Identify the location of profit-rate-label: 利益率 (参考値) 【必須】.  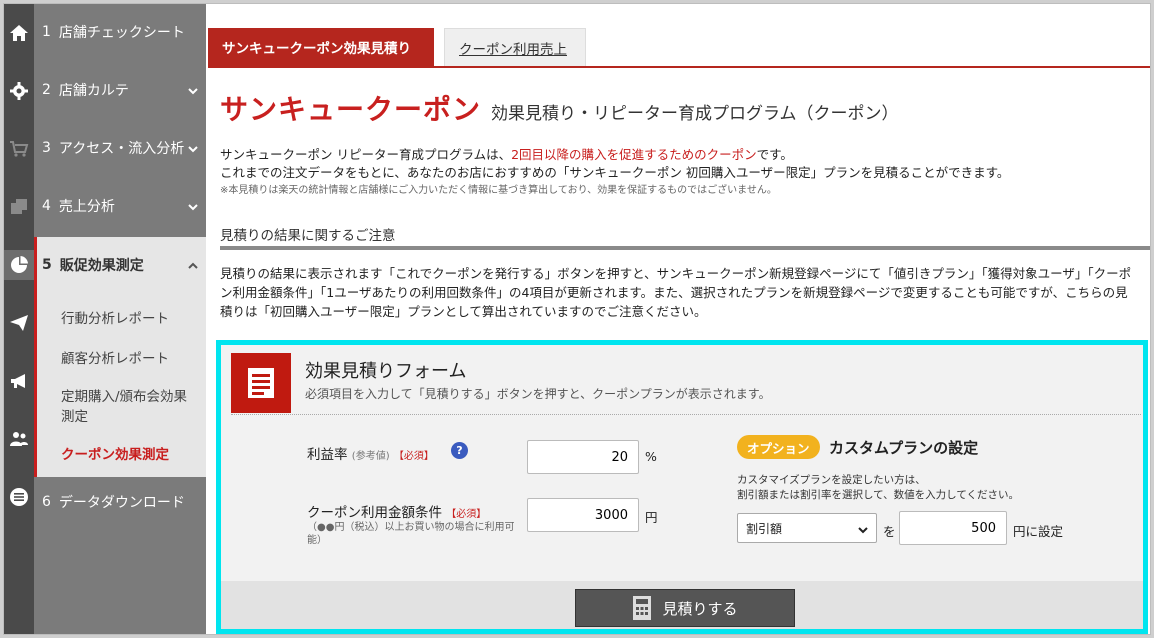
(370, 455).